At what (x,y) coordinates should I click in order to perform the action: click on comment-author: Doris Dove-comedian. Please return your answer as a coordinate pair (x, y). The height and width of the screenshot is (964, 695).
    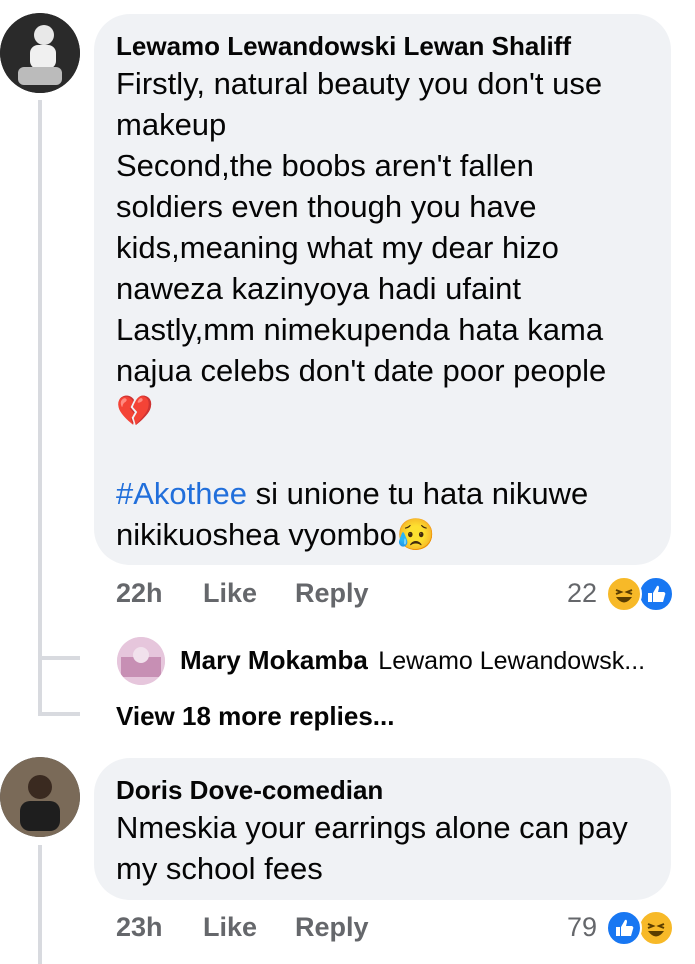
    Looking at the image, I should click on (249, 790).